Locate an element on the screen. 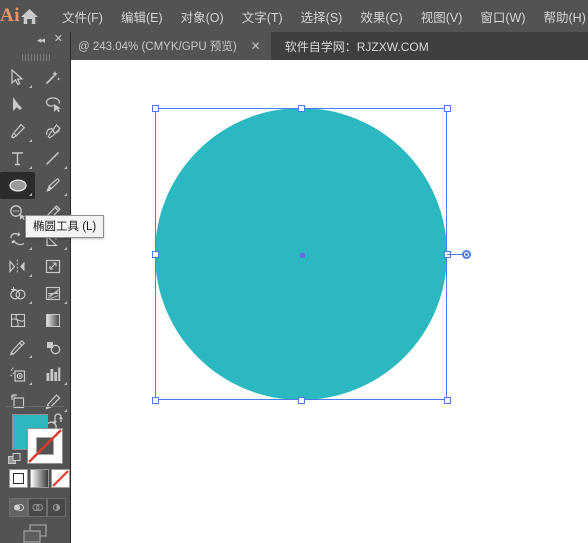  curvature-tool is located at coordinates (52, 131).